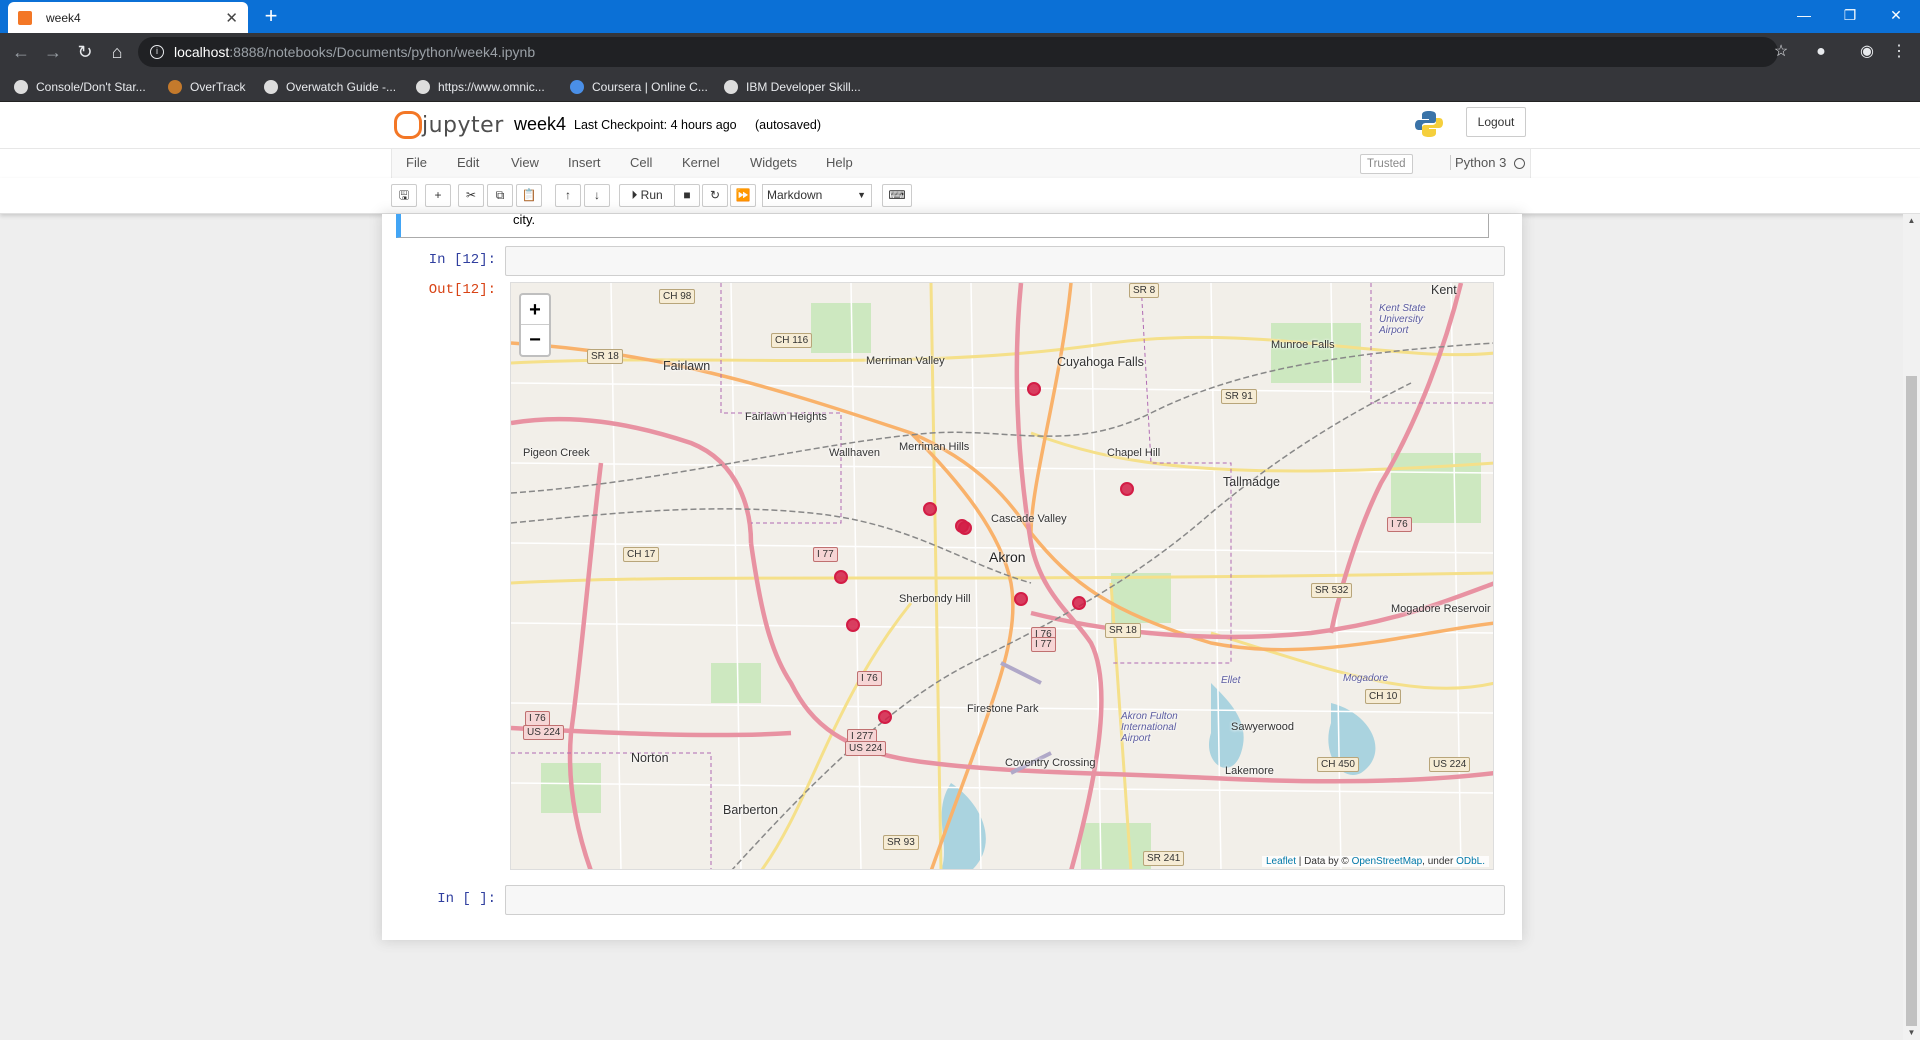 The image size is (1920, 1040). I want to click on attribution-under: , under, so click(1439, 861).